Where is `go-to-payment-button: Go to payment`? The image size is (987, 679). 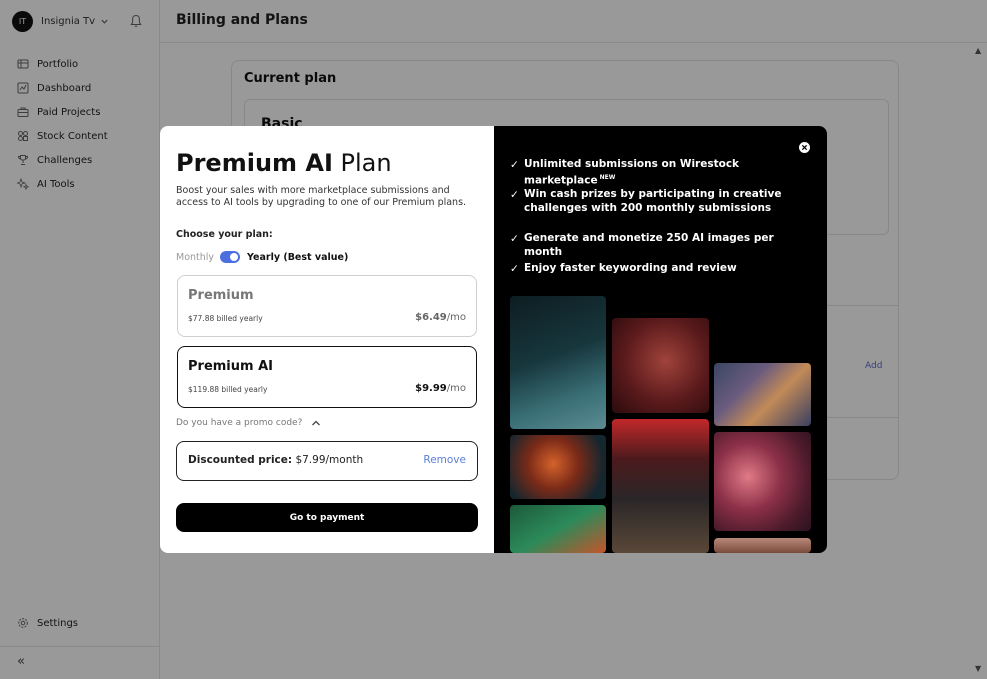 go-to-payment-button: Go to payment is located at coordinates (327, 517).